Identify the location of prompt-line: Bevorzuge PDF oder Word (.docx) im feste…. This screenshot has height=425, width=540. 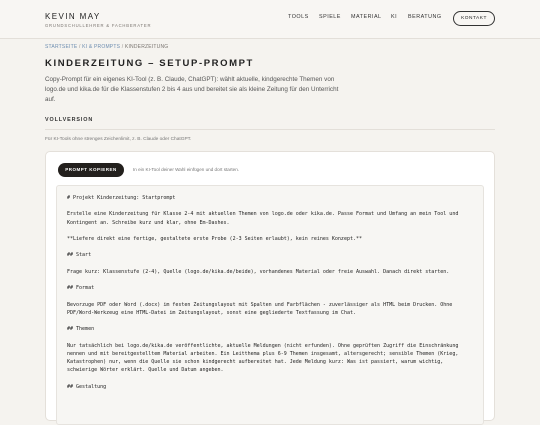
(260, 308).